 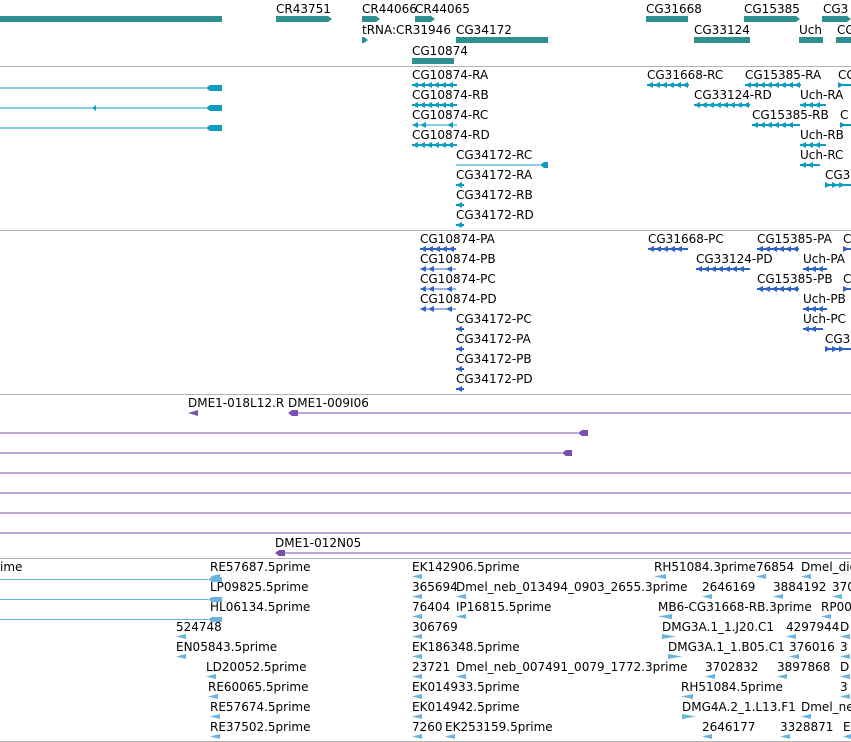 I want to click on est-feature-label: DMG4A.2_1.L13.F1, so click(x=739, y=707).